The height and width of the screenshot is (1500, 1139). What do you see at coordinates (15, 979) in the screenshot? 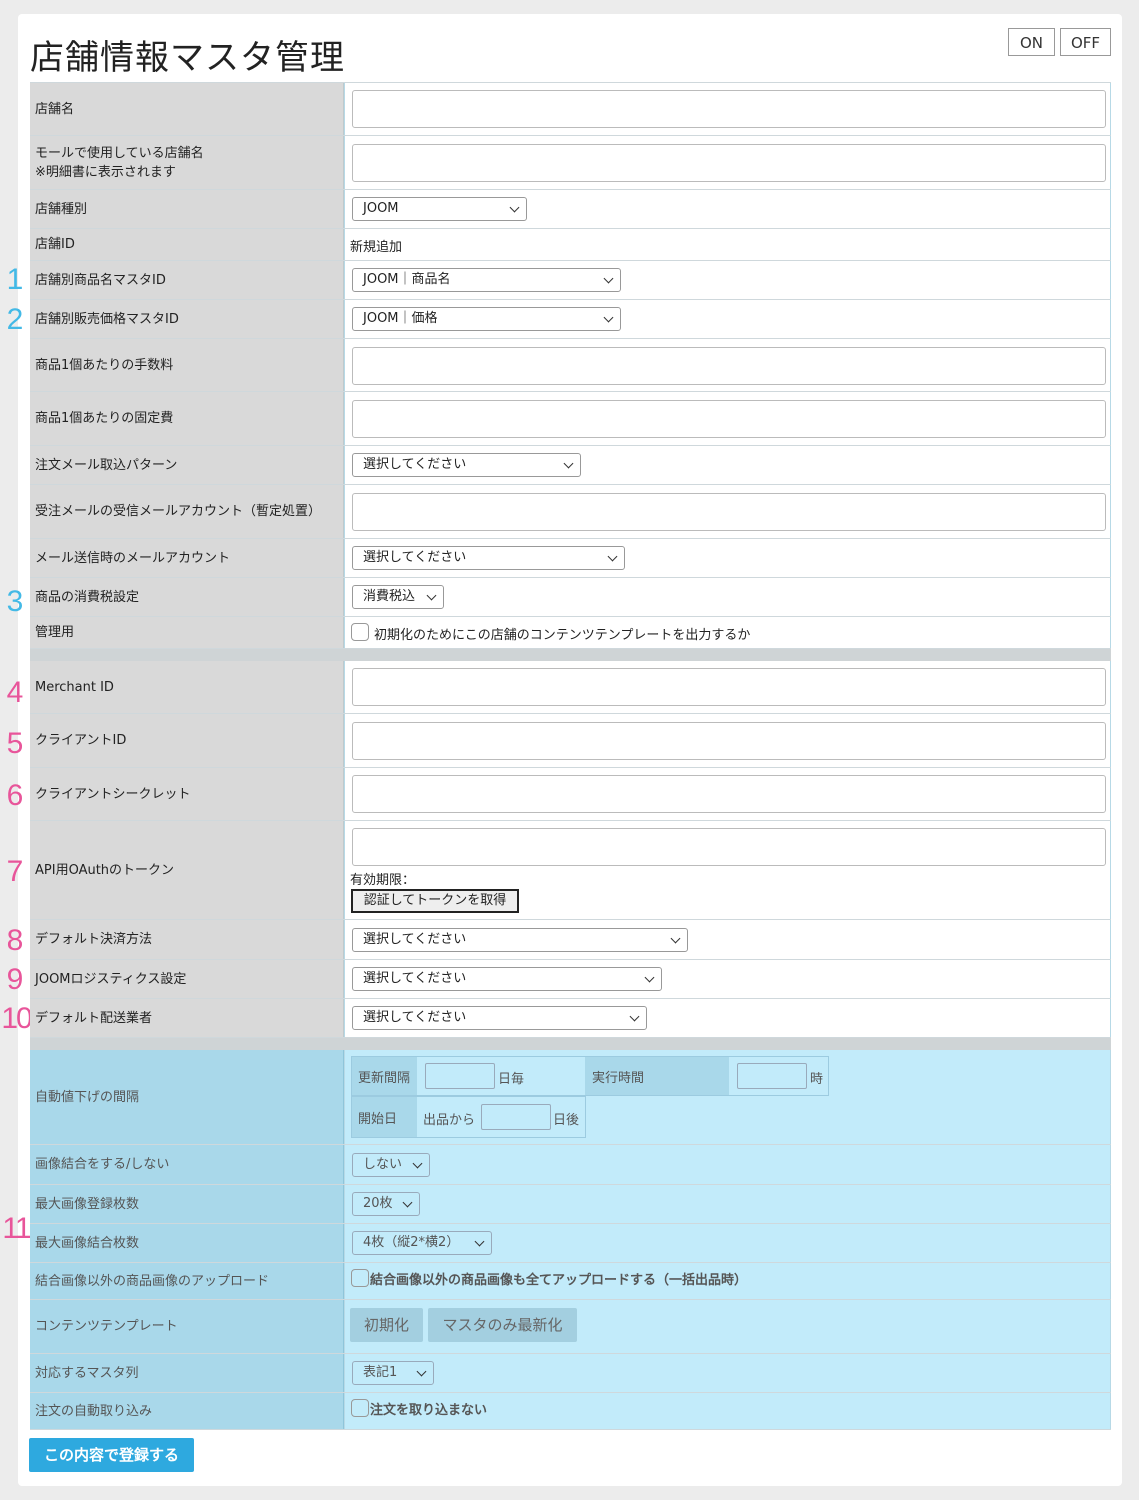
I see `marker-9: 9` at bounding box center [15, 979].